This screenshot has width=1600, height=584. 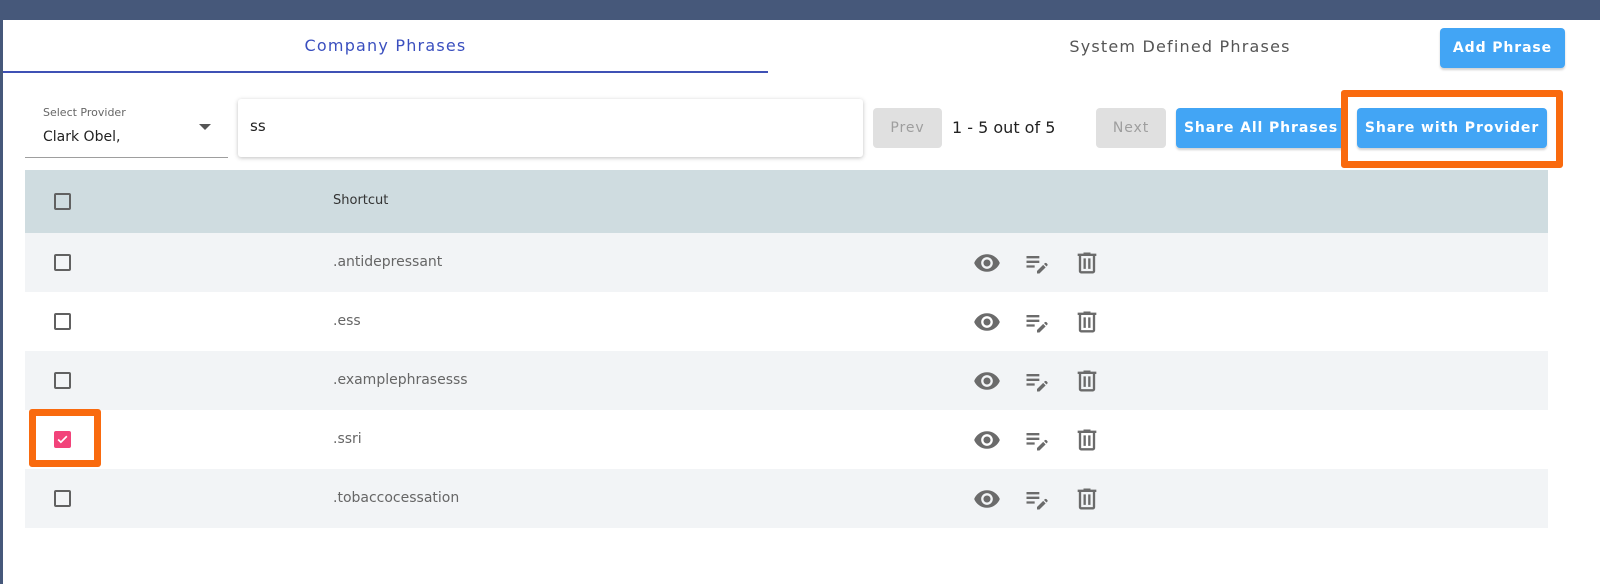 I want to click on pagination-info: 1 - 5 out of 5, so click(x=1004, y=127).